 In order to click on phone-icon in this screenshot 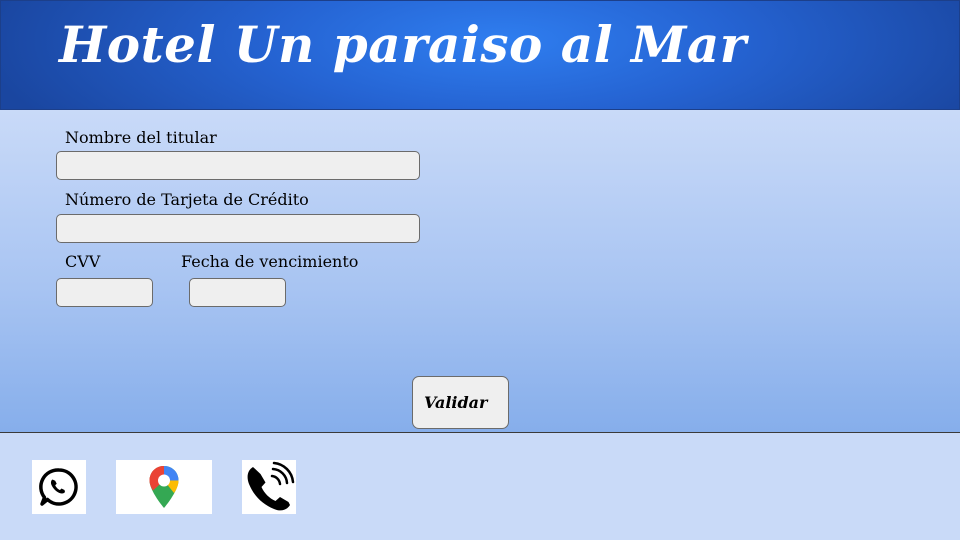, I will do `click(269, 487)`.